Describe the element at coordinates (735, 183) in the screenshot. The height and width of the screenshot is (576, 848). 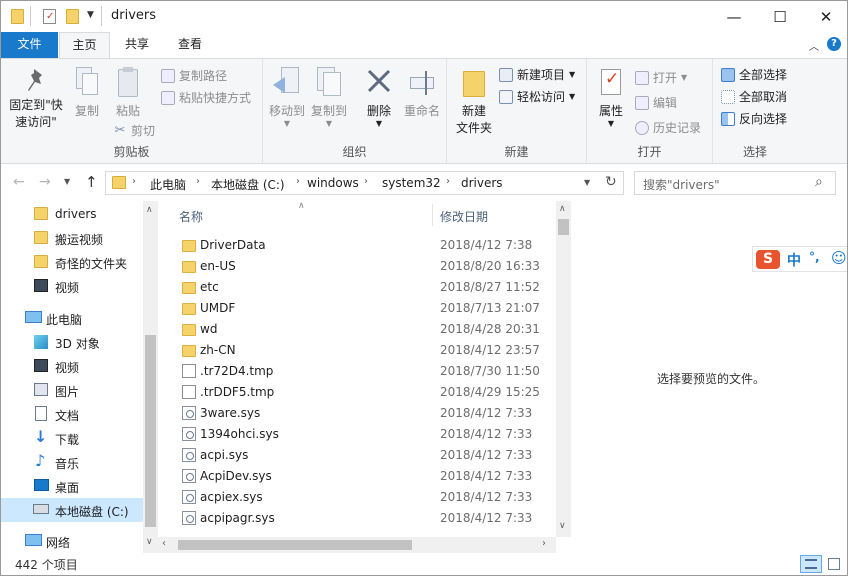
I see `search-input: 搜索"drivers" ⌕` at that location.